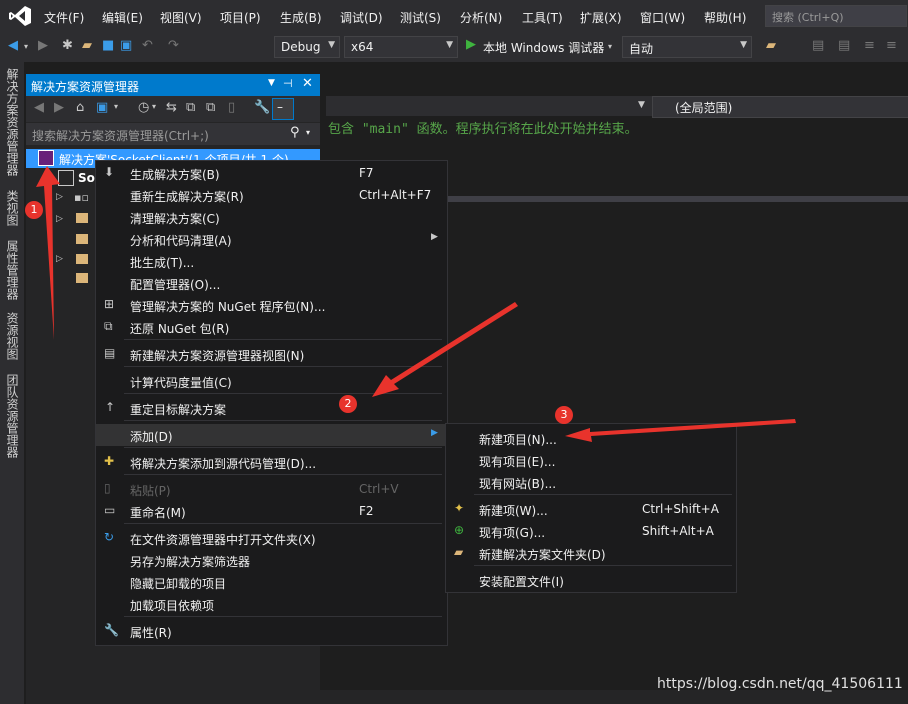 The image size is (908, 704). Describe the element at coordinates (891, 45) in the screenshot. I see `outdent-icon: ≡` at that location.